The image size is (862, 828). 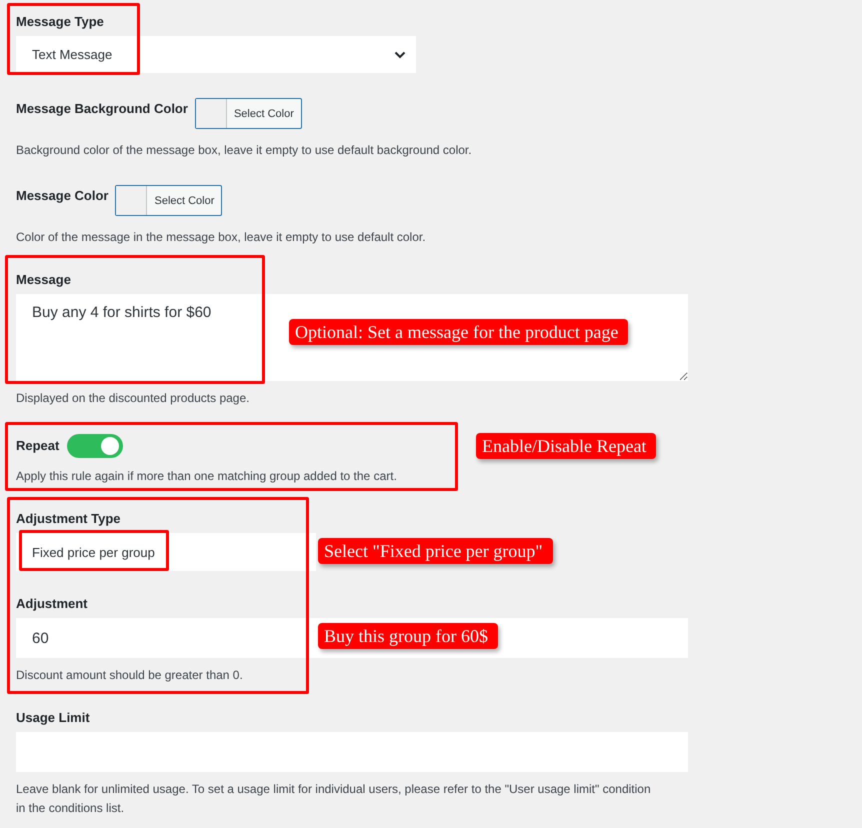 I want to click on field-description: Background color of the message box, leave it empty to use default background color., so click(x=244, y=150).